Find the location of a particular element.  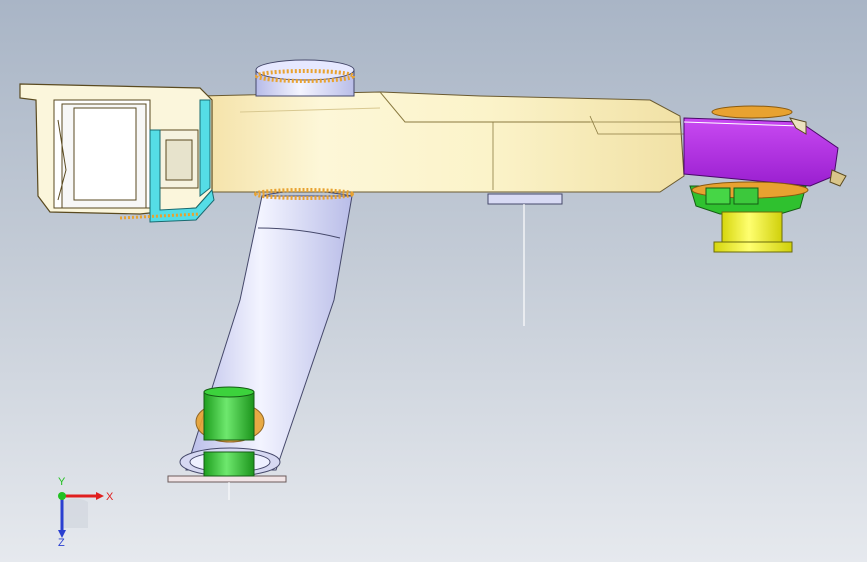

coordinate-triad: X Y Z is located at coordinates (86, 511).